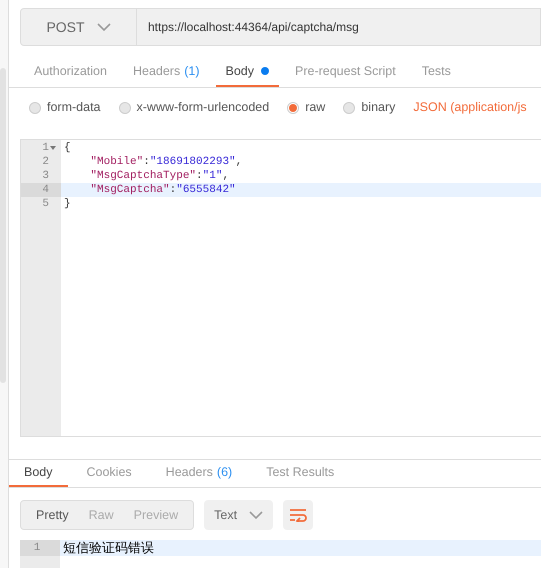  What do you see at coordinates (38, 474) in the screenshot?
I see `response-tab: Body` at bounding box center [38, 474].